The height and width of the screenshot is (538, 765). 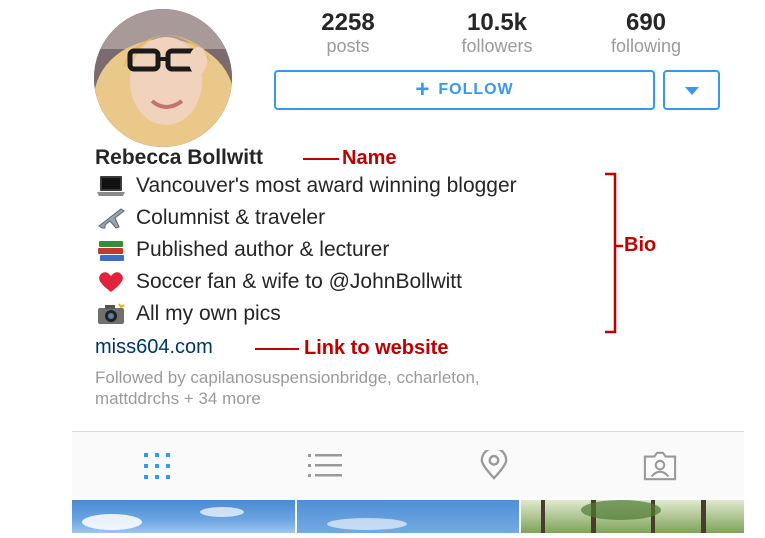 I want to click on bio-line: Published author & lecturer, so click(x=242, y=250).